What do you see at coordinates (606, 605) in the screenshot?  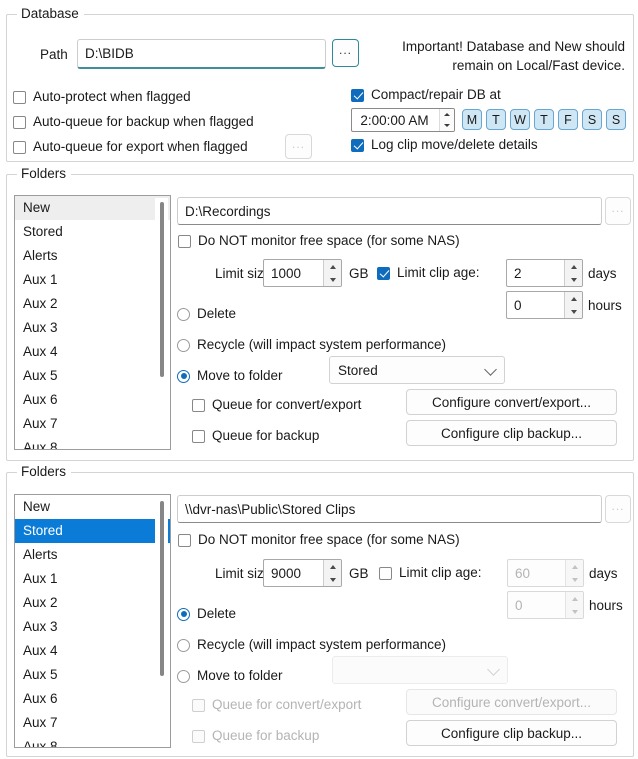 I see `folders-2-hours-label: hours` at bounding box center [606, 605].